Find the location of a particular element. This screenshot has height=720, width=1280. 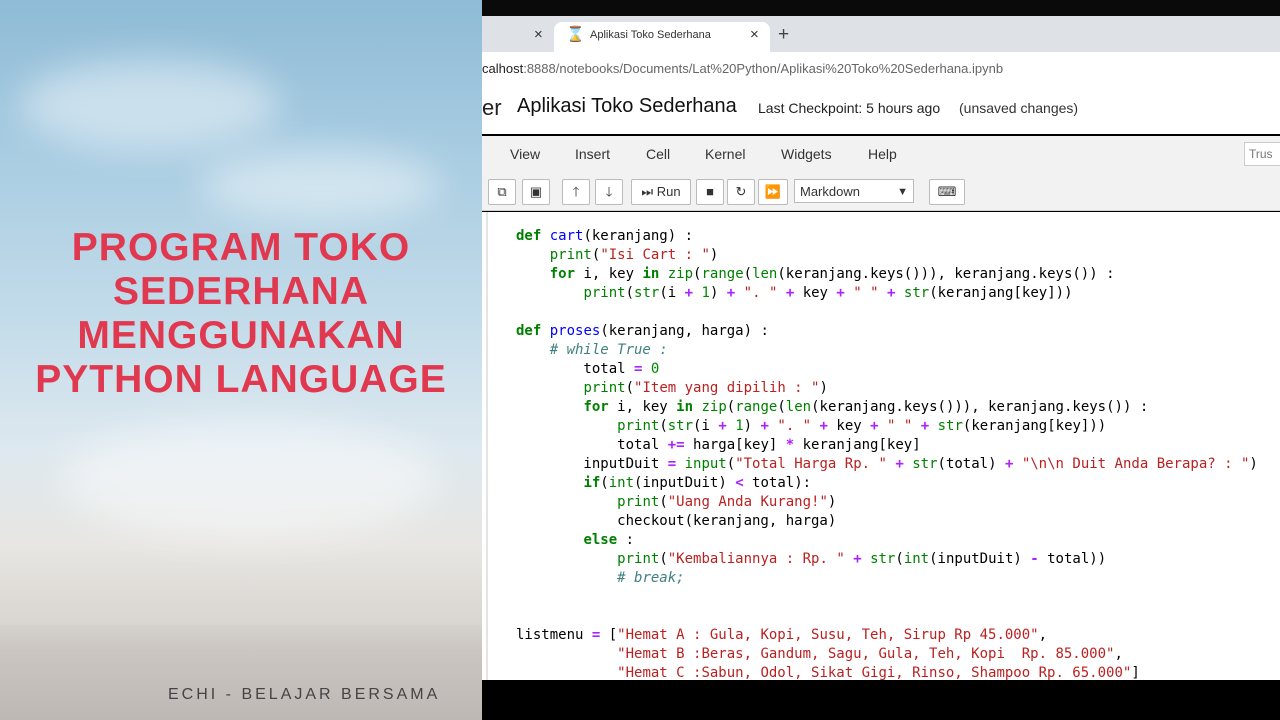

unsaved-status: (unsaved changes) is located at coordinates (1019, 108).